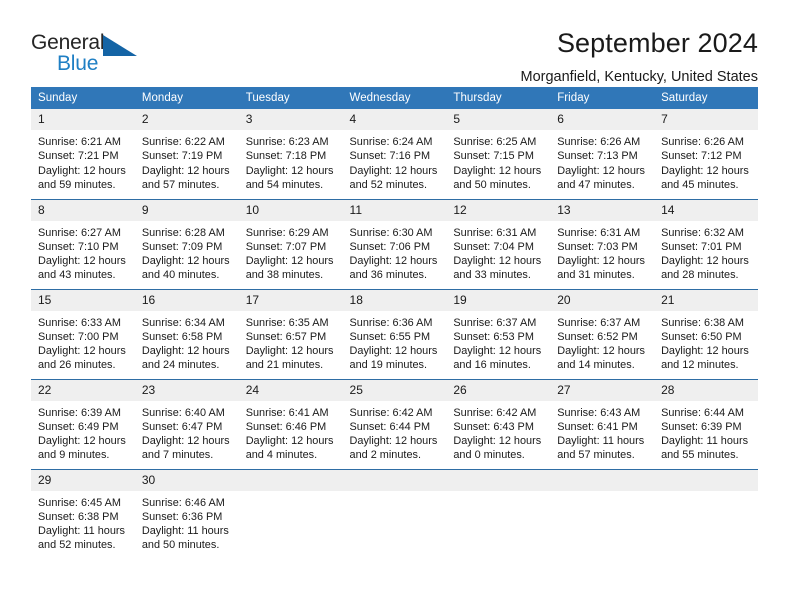 This screenshot has width=792, height=612. What do you see at coordinates (78, 426) in the screenshot?
I see `sunset-text: Sunset: 6:49 PM` at bounding box center [78, 426].